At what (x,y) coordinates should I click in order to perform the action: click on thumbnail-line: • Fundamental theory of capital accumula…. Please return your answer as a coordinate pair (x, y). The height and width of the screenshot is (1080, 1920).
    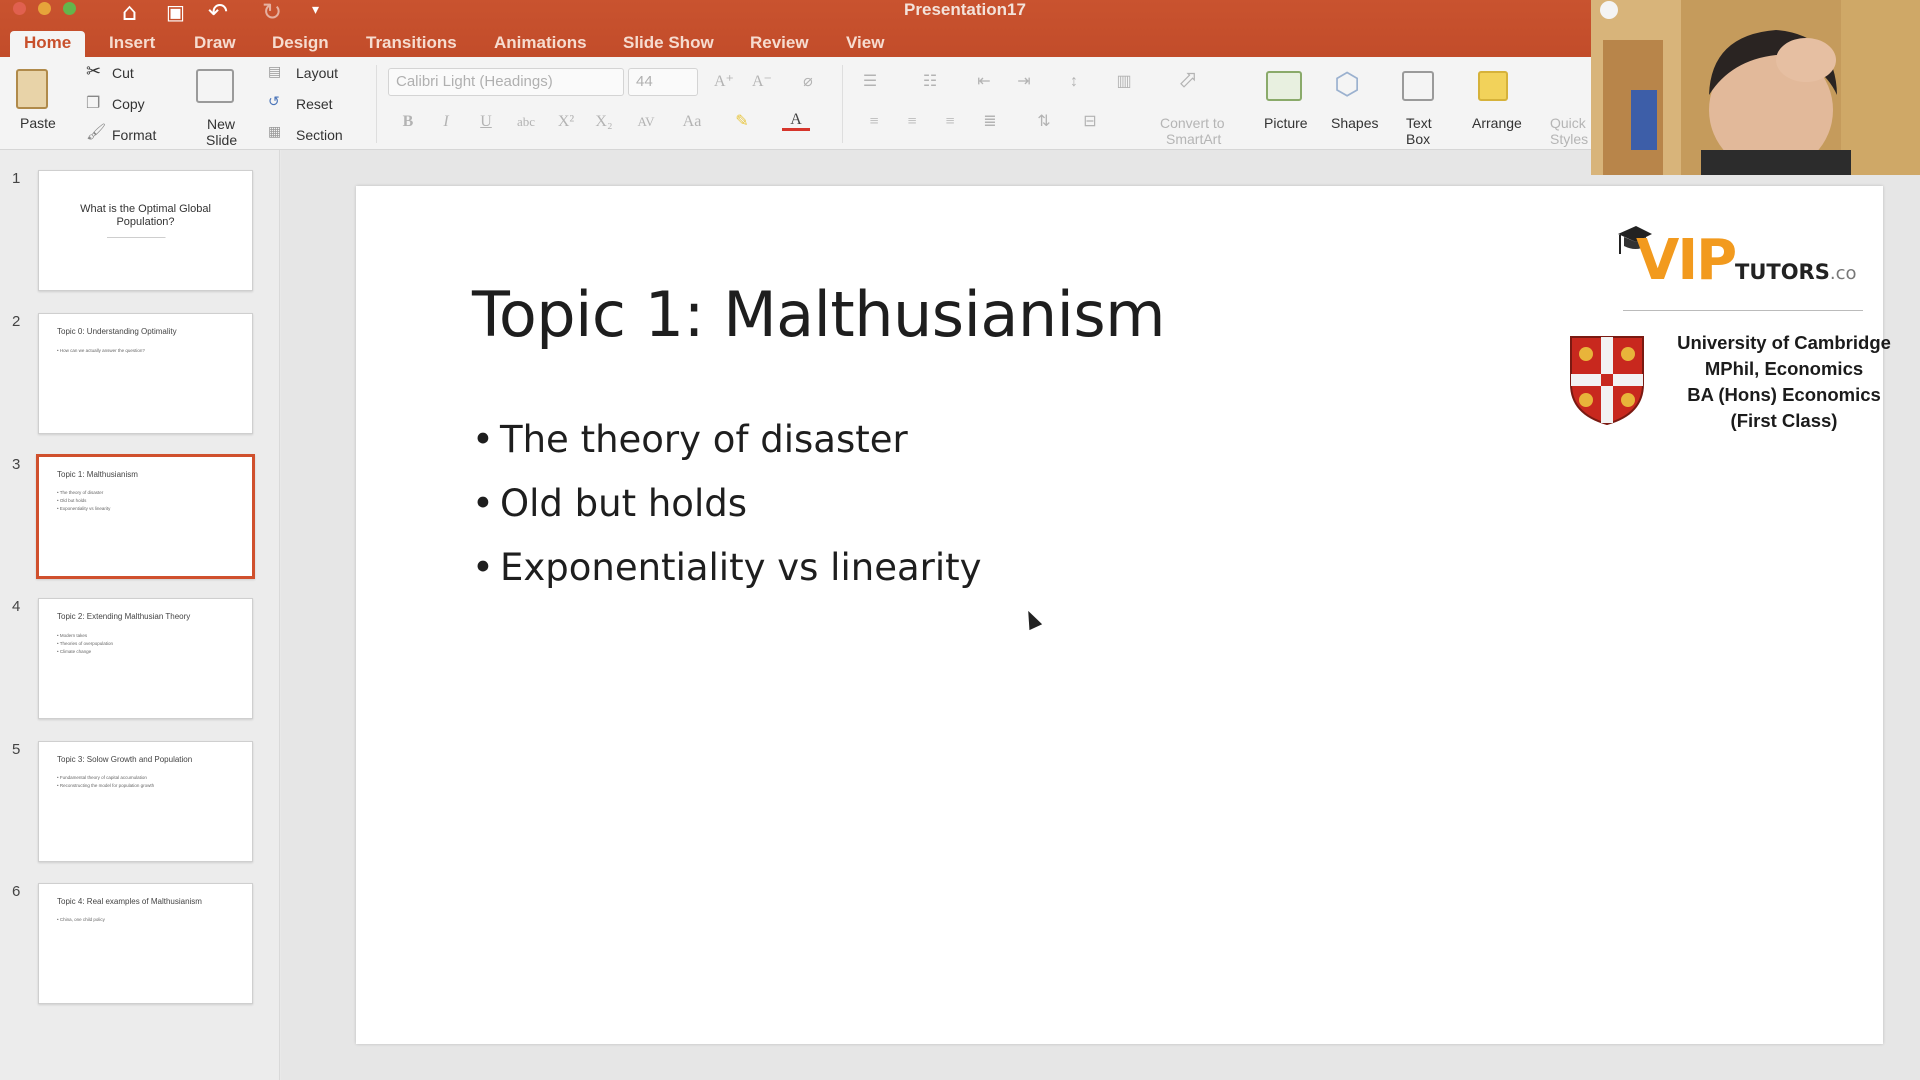
    Looking at the image, I should click on (102, 777).